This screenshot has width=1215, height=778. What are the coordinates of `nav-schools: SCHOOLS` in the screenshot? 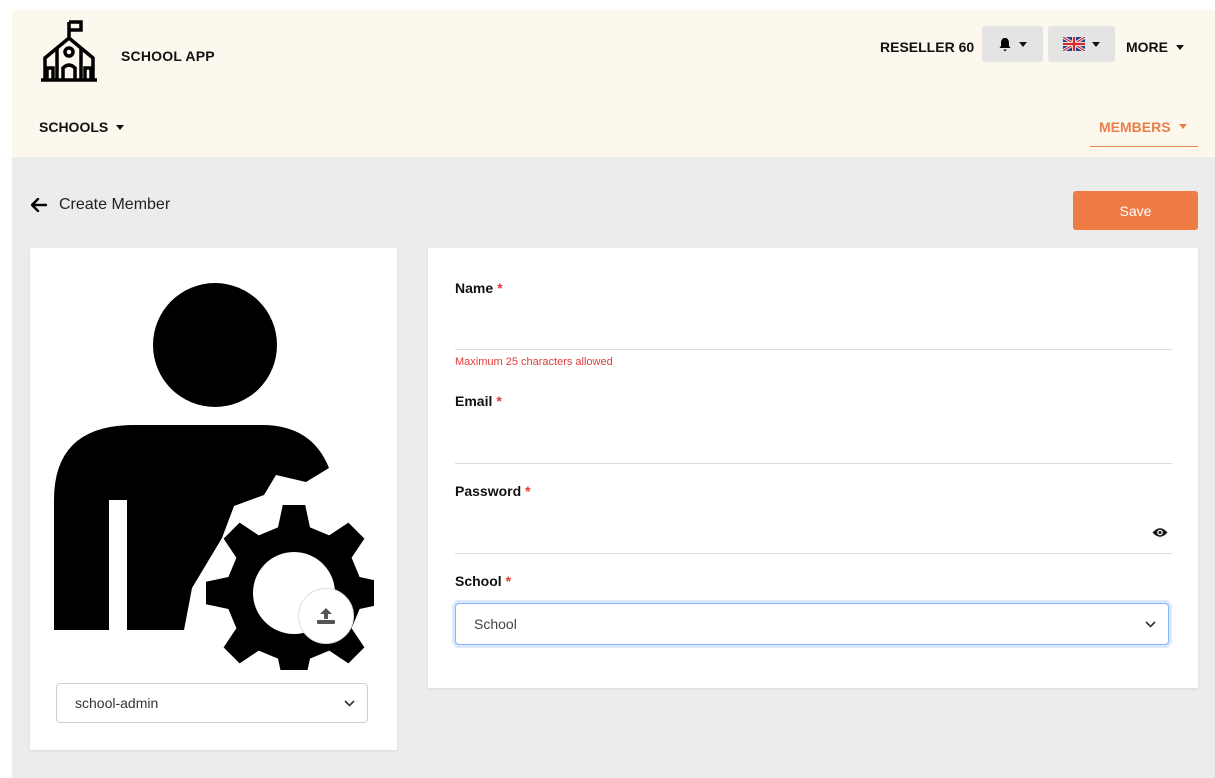 It's located at (82, 127).